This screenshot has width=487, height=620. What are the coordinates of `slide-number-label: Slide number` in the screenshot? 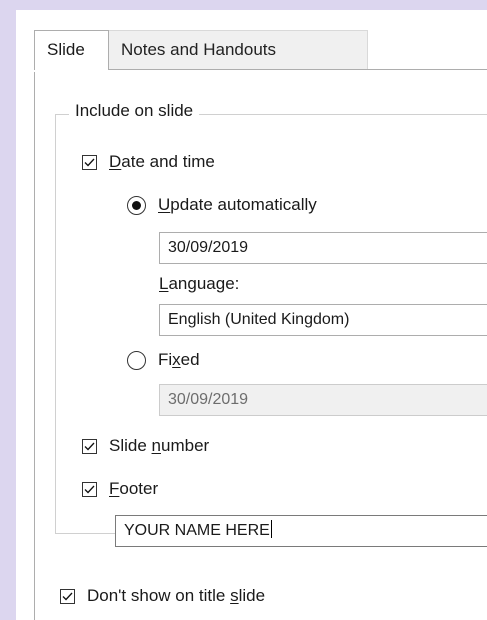 It's located at (159, 445).